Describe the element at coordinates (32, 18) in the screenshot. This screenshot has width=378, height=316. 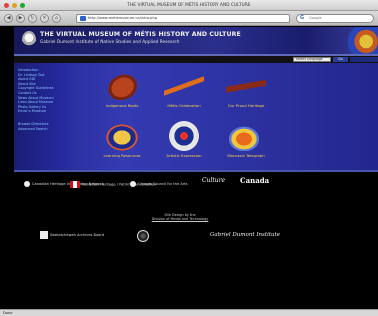
I see `reload-button: ↻` at that location.